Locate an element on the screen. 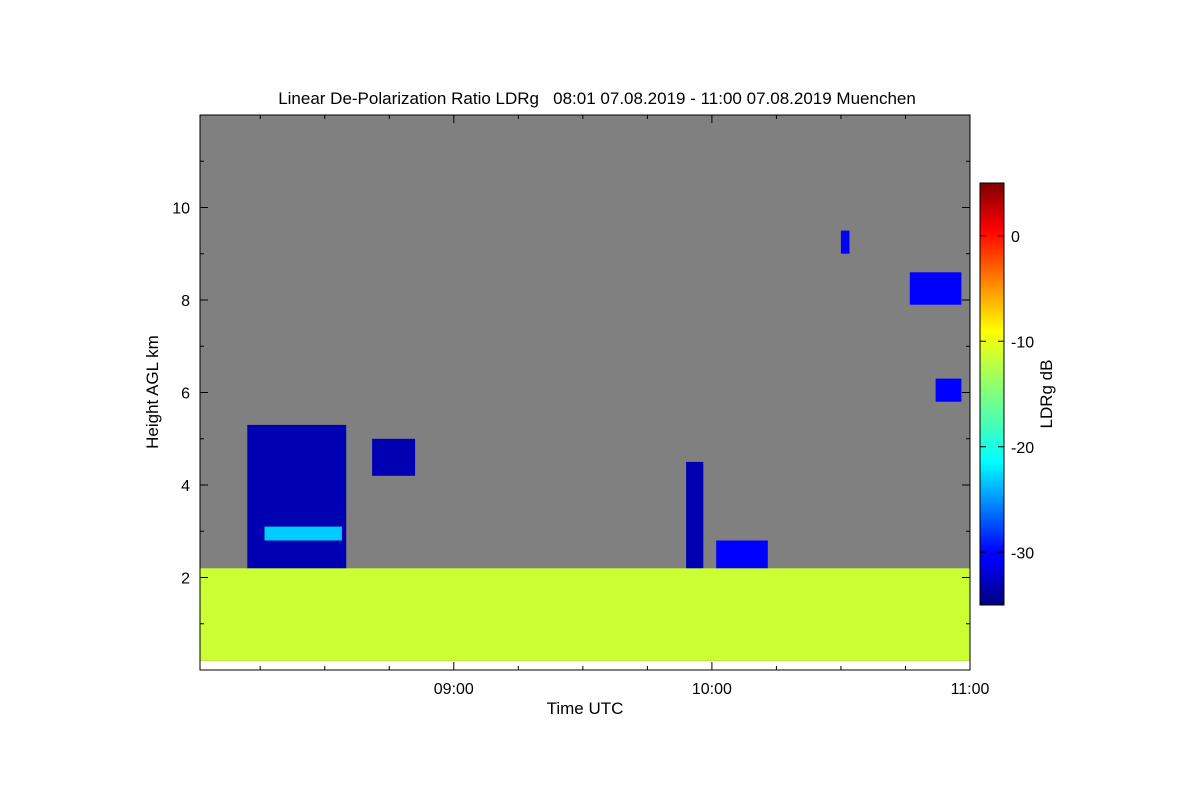  x-axis-label: Time UTC is located at coordinates (585, 708).